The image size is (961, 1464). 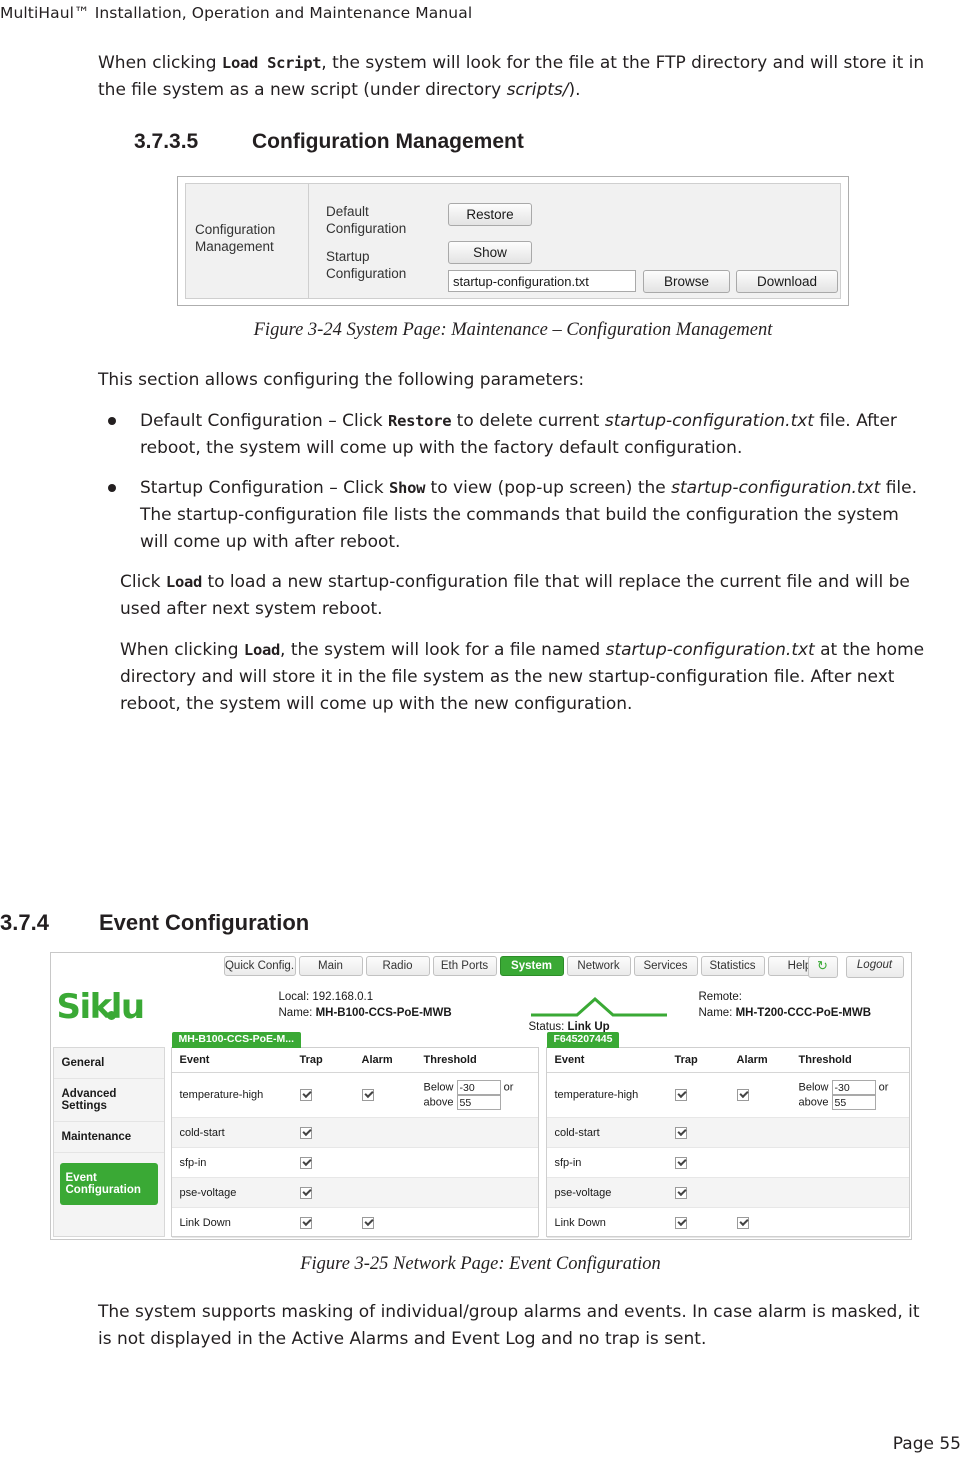 I want to click on tab-network: Network, so click(x=598, y=966).